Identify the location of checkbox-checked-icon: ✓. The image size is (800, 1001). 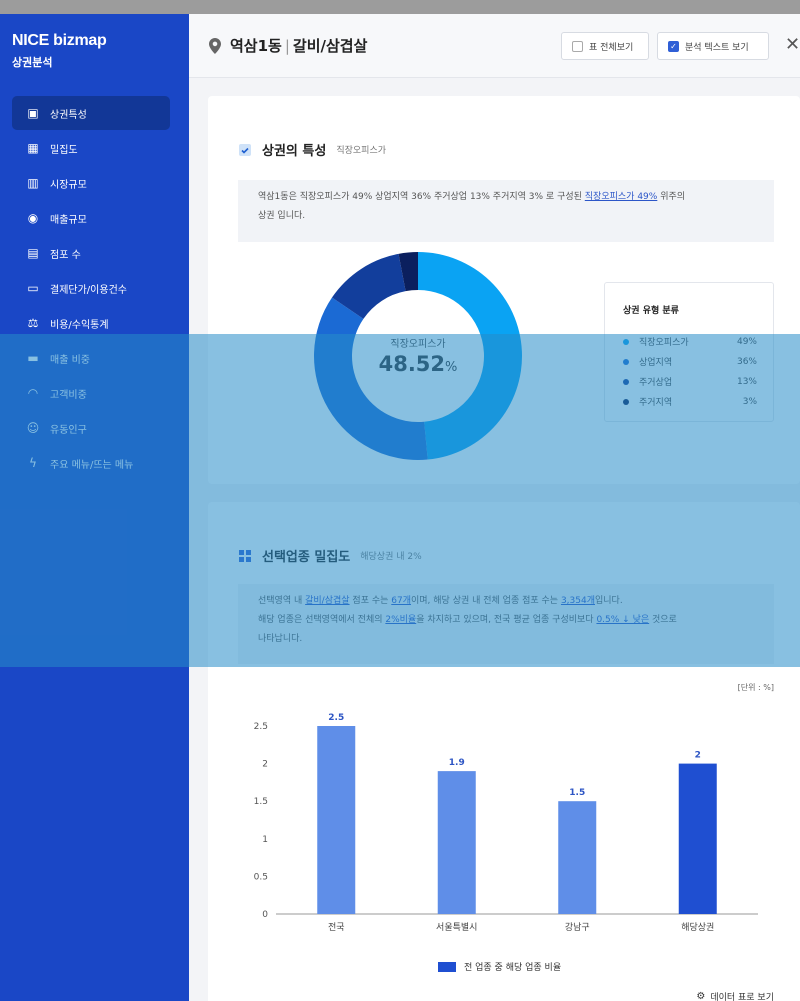
(673, 46).